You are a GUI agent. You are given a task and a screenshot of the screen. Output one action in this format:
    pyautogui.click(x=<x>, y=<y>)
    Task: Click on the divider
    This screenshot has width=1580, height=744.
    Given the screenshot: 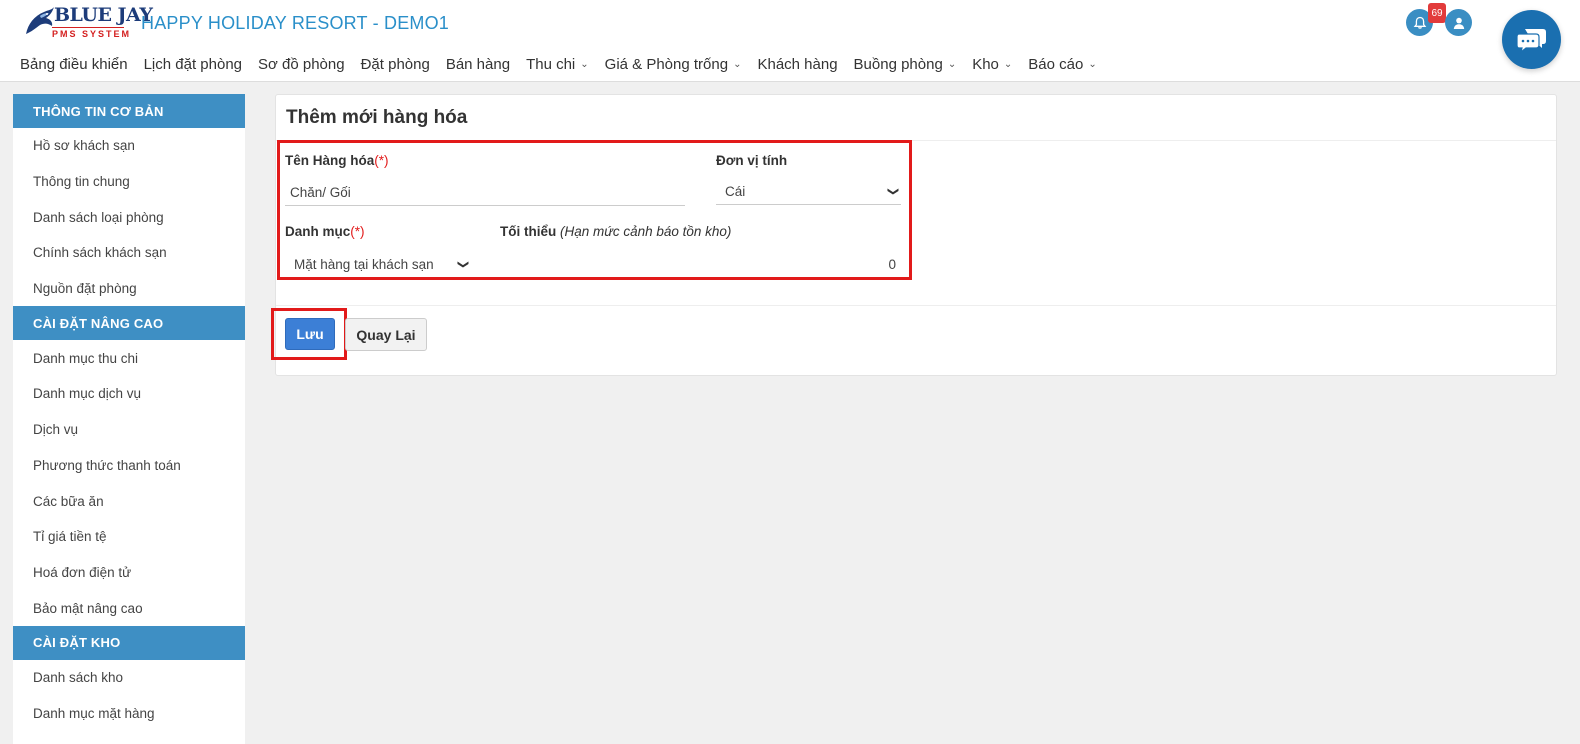 What is the action you would take?
    pyautogui.click(x=916, y=305)
    